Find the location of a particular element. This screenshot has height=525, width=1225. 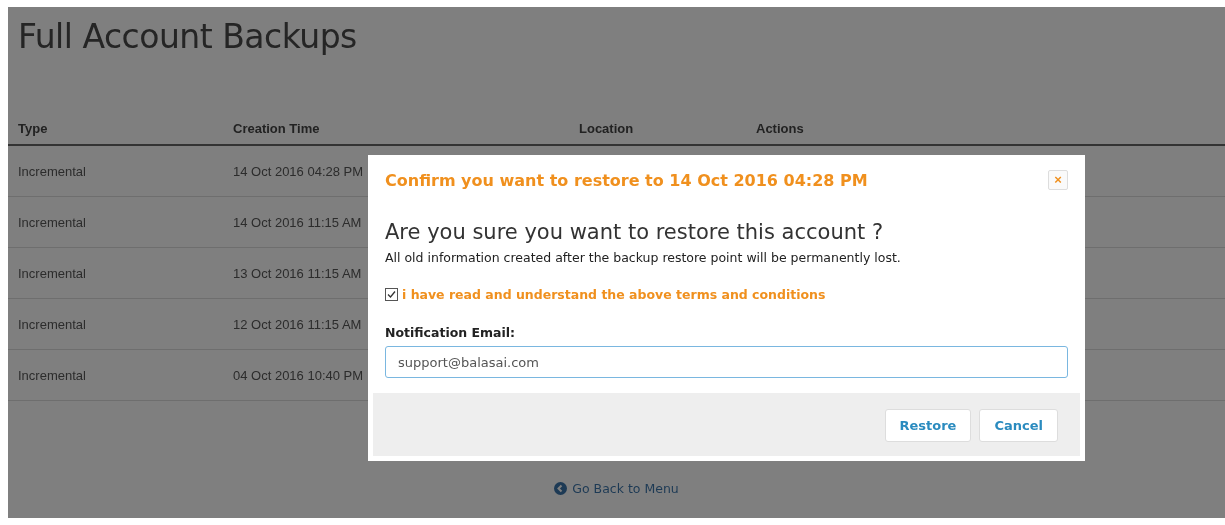

cancel-button: Cancel is located at coordinates (1018, 425).